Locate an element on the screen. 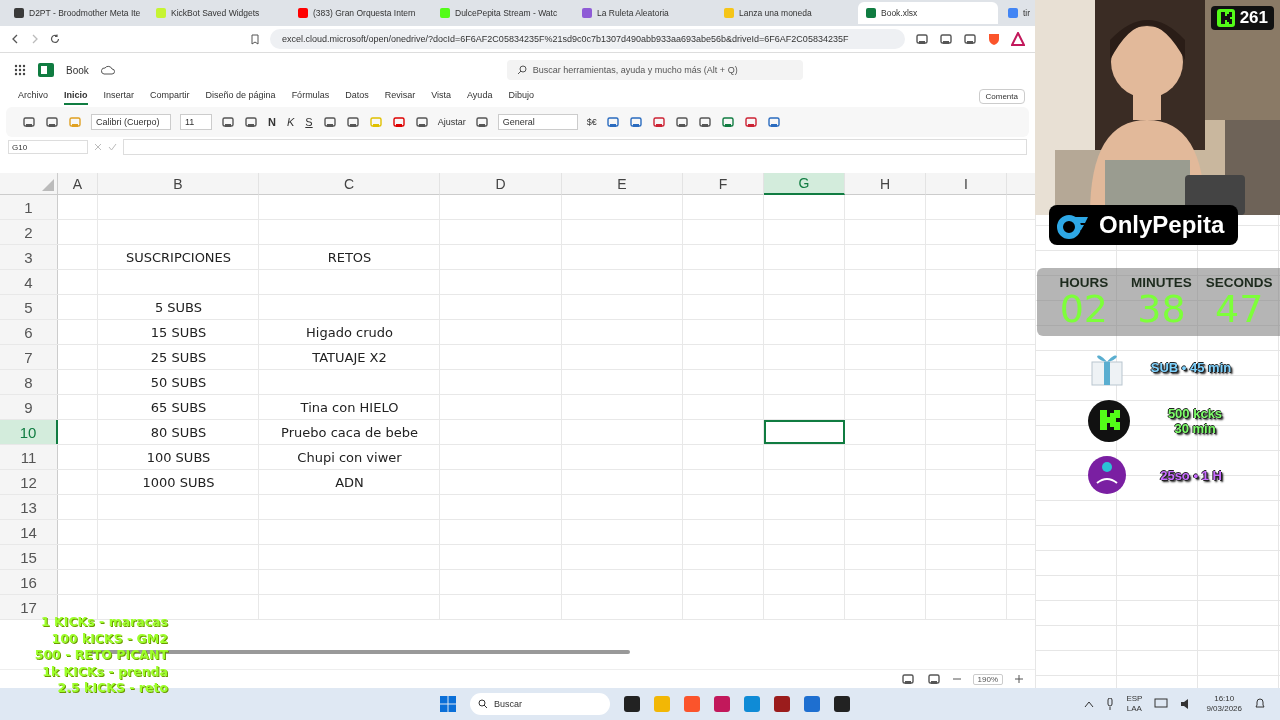 The image size is (1280, 720). kick-goal-text: 1k KICKs - prenda is located at coordinates (105, 671).